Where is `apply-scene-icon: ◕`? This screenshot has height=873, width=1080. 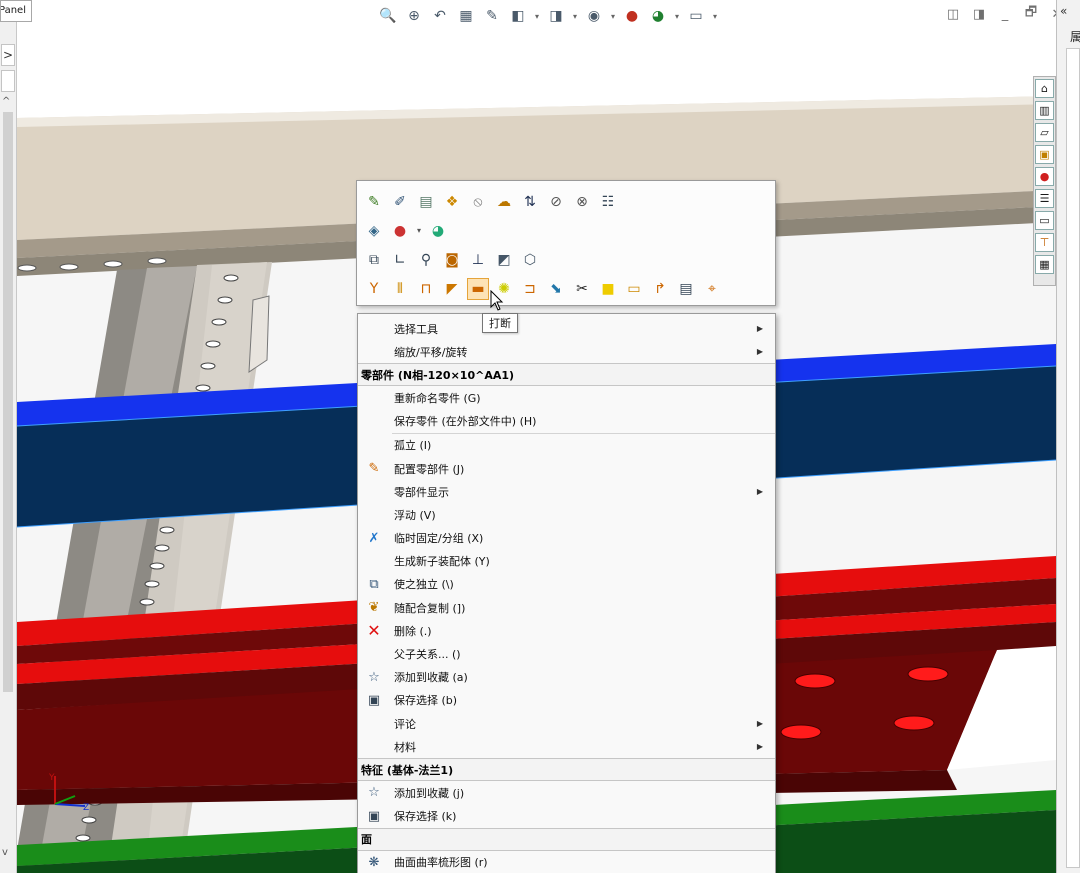 apply-scene-icon: ◕ is located at coordinates (658, 16).